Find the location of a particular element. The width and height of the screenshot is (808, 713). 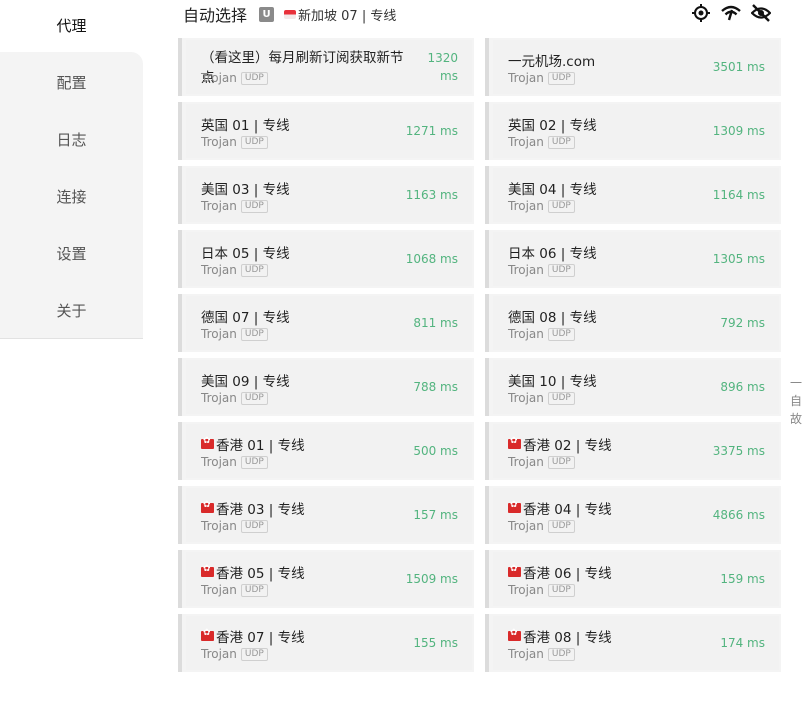

node-delay: 1509 ms is located at coordinates (432, 579).